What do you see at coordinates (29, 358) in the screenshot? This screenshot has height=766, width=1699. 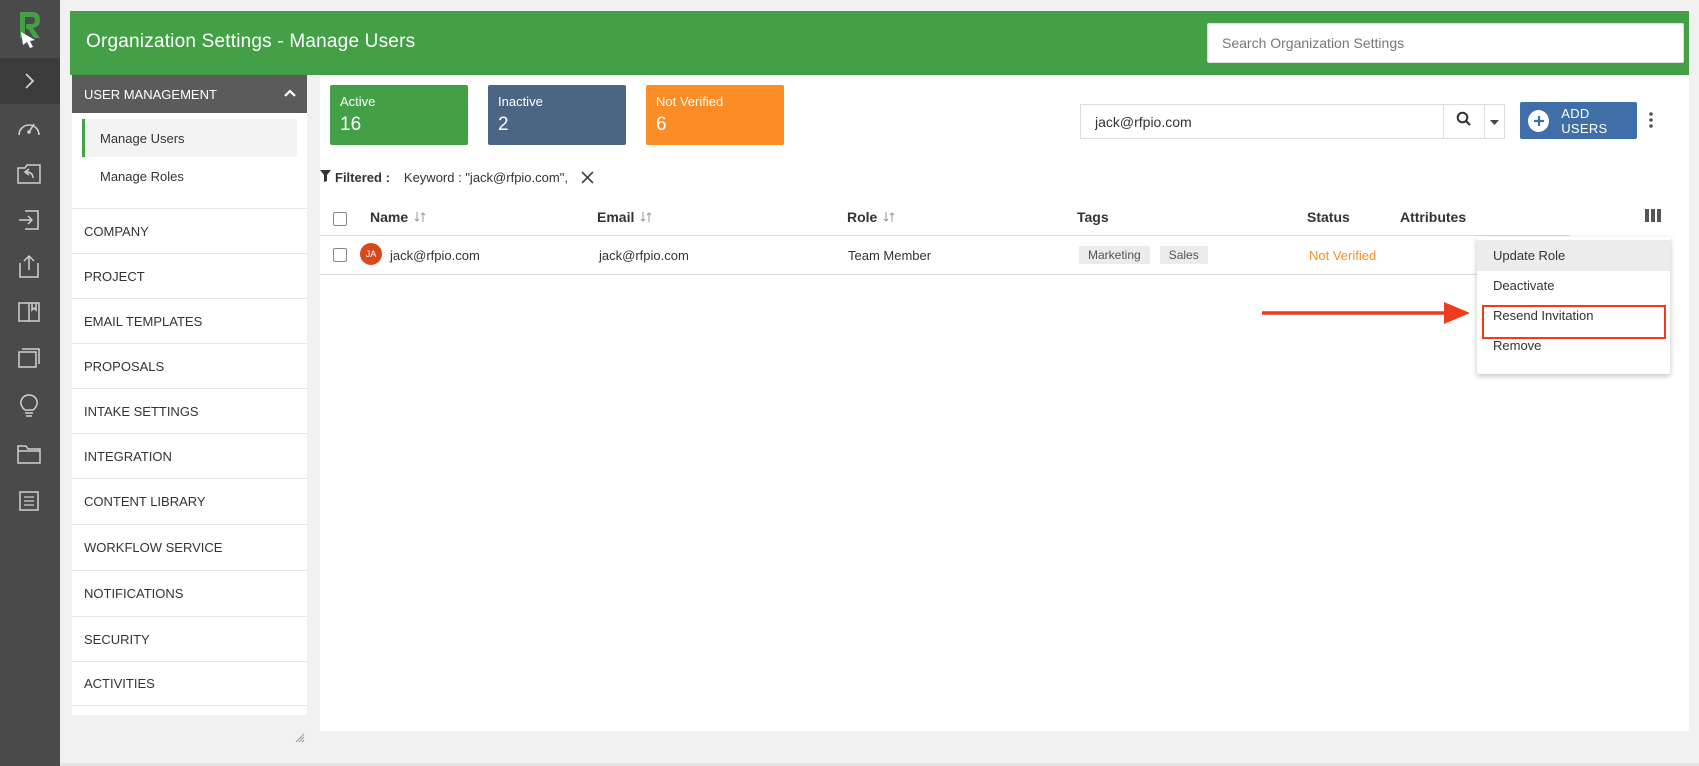 I see `windows-icon` at bounding box center [29, 358].